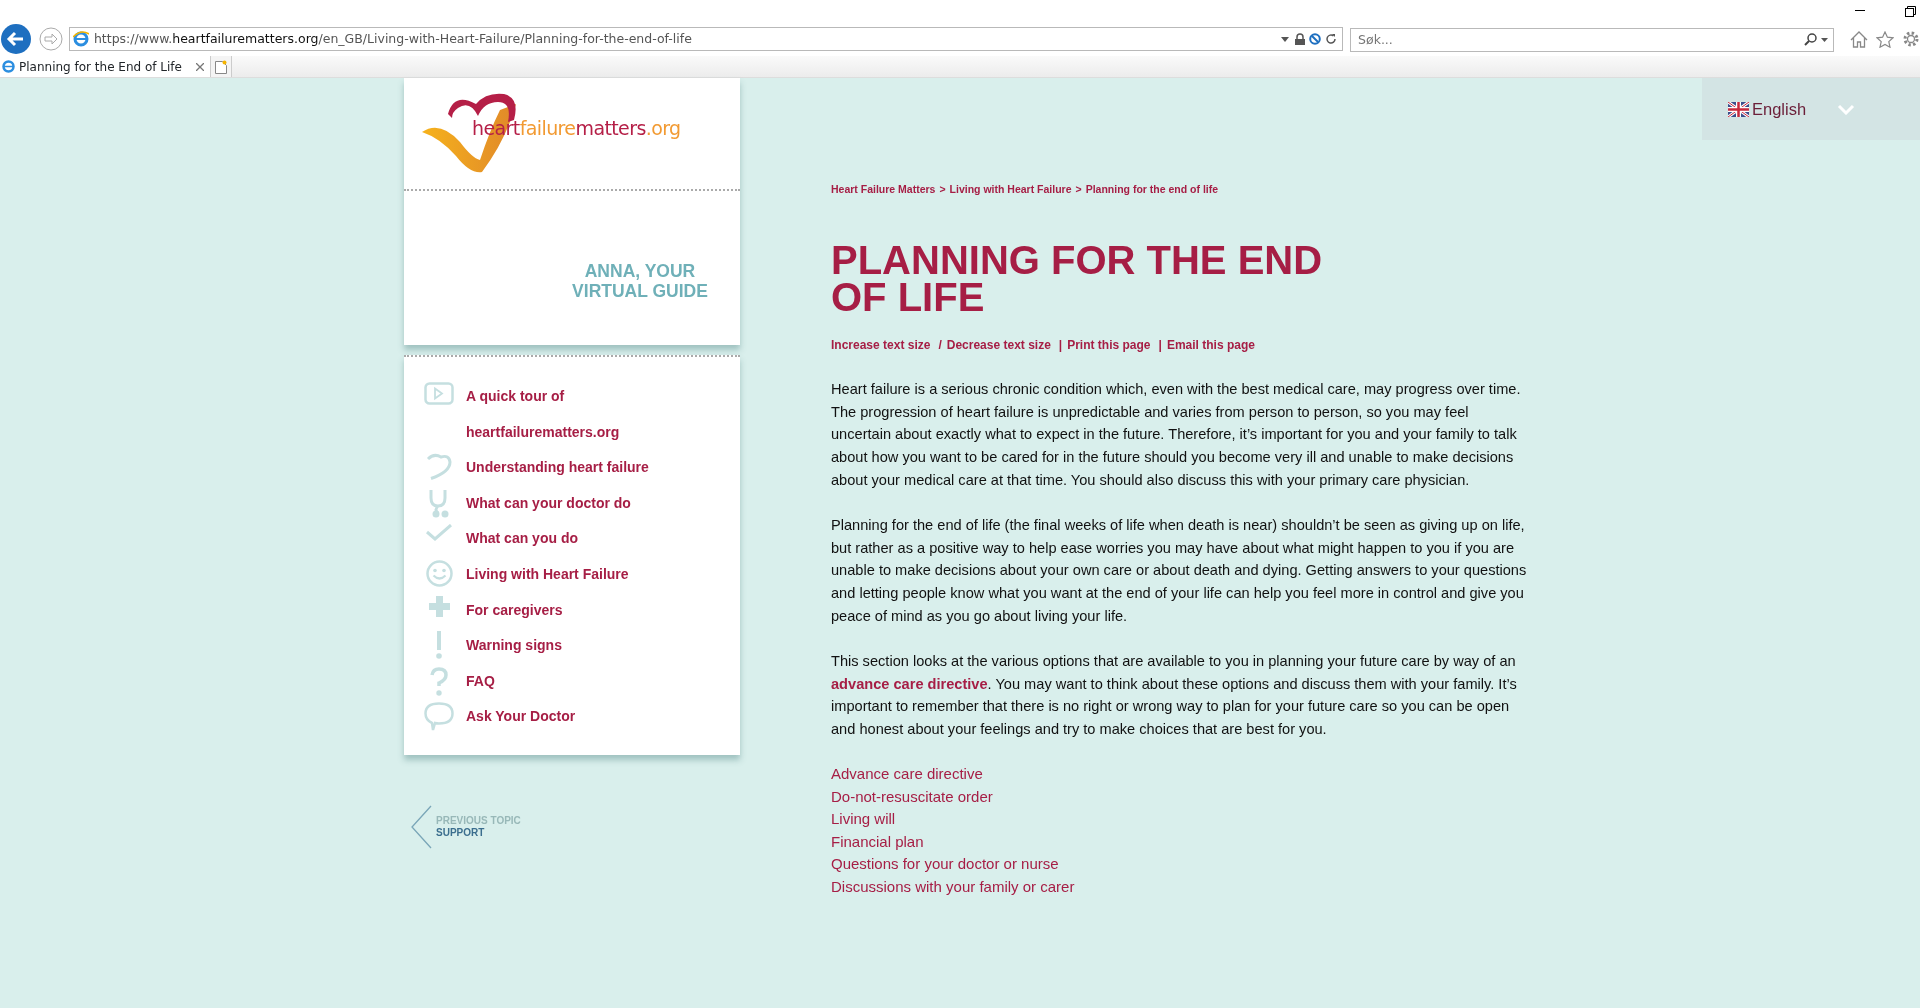  I want to click on new-tab-icon, so click(220, 66).